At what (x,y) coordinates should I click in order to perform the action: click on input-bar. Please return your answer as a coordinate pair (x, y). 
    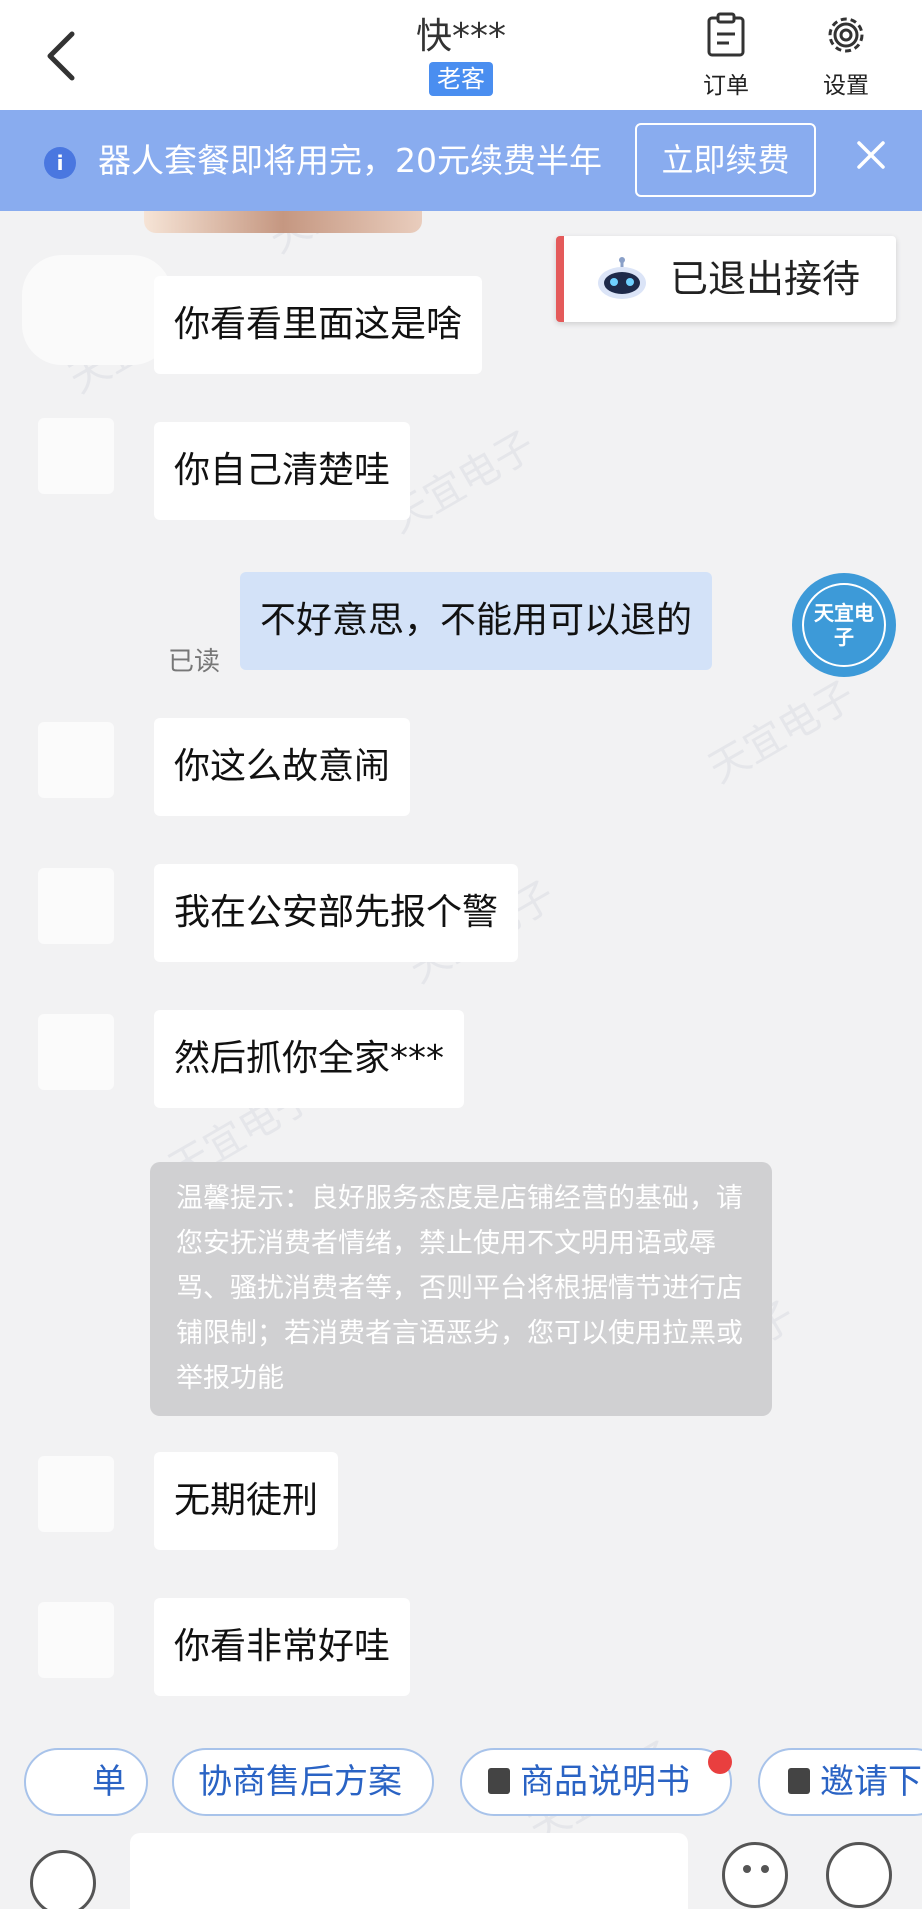
    Looking at the image, I should click on (461, 1868).